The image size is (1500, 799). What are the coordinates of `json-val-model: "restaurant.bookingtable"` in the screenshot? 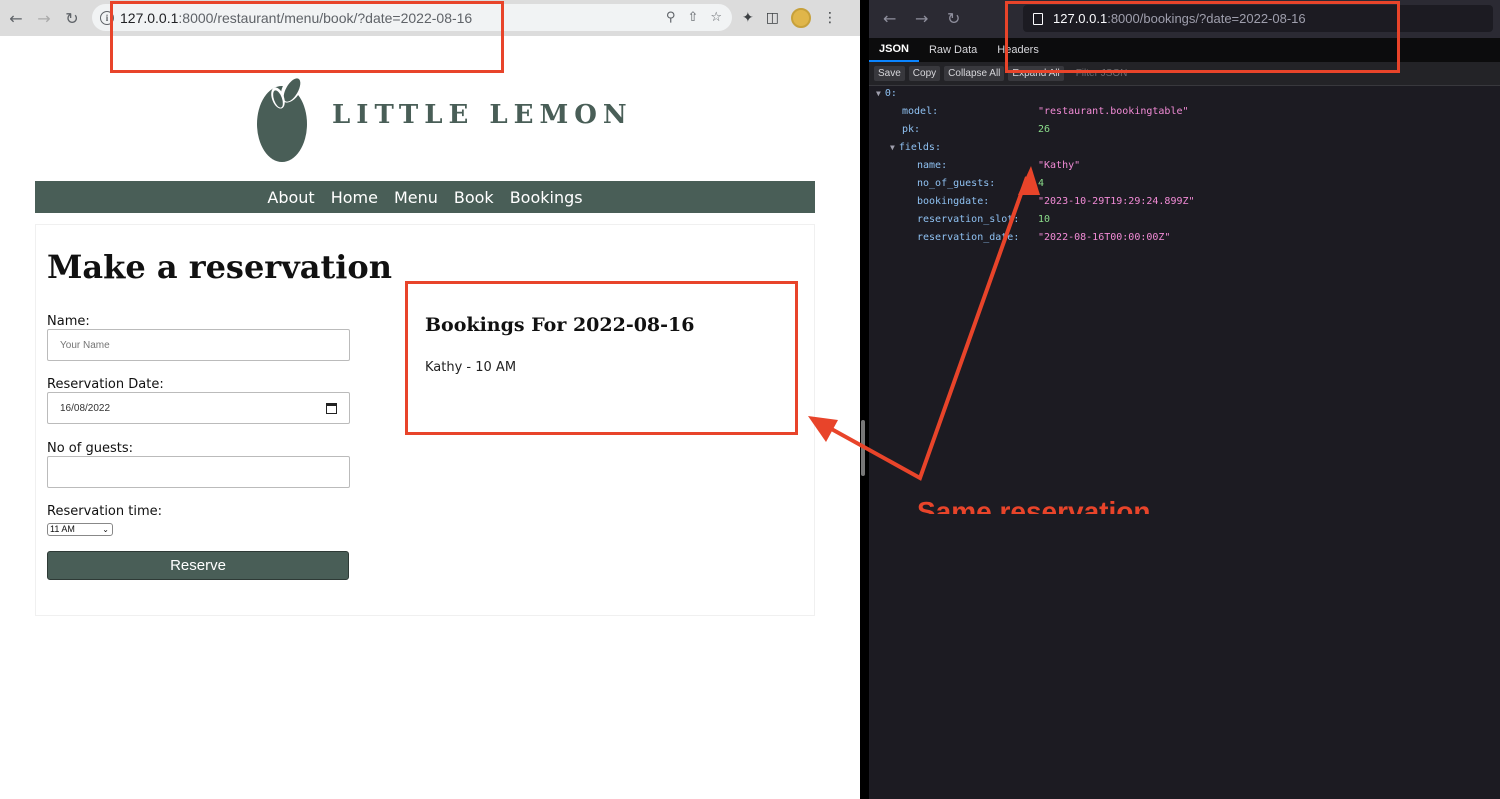 It's located at (1113, 112).